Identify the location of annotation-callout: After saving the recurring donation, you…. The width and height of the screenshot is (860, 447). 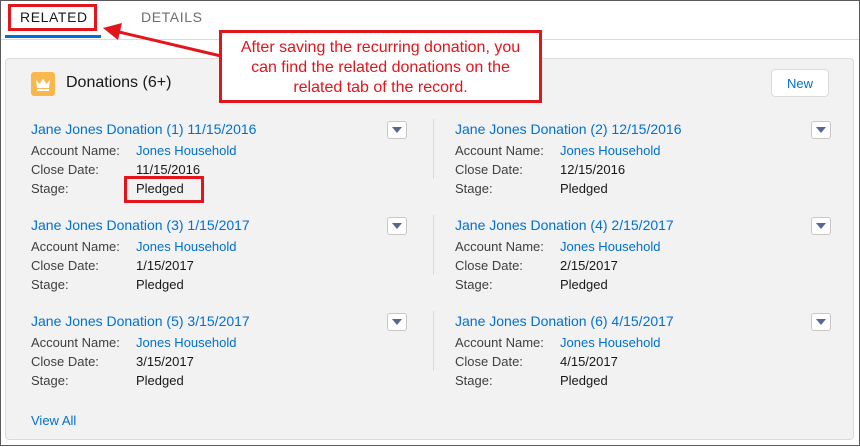
(380, 66).